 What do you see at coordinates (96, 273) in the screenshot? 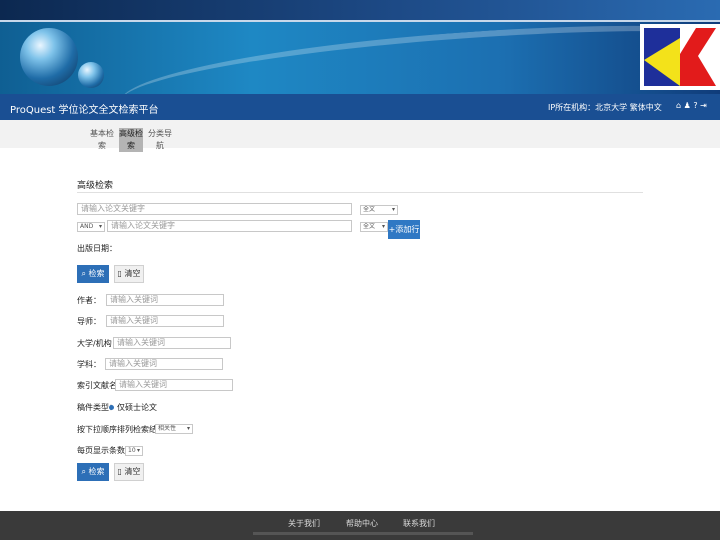
I see `search-button-label: 检索` at bounding box center [96, 273].